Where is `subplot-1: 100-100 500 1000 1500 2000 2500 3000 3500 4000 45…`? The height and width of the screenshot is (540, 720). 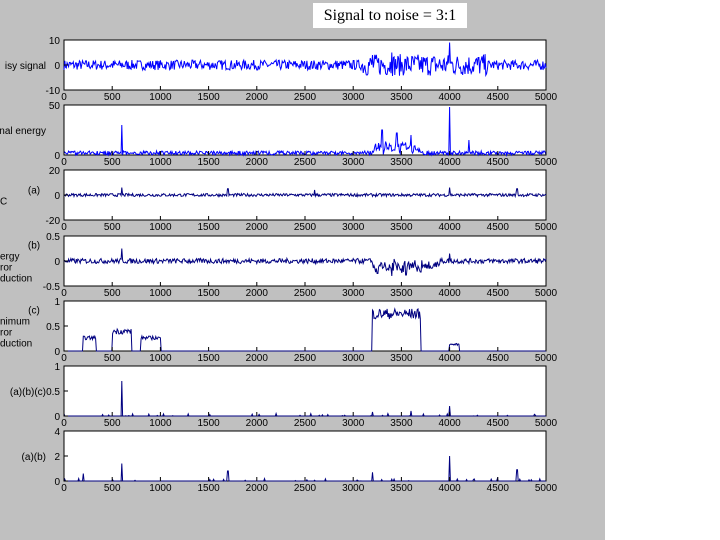 subplot-1: 100-100 500 1000 1500 2000 2500 3000 3500 4000 45… is located at coordinates (281, 69).